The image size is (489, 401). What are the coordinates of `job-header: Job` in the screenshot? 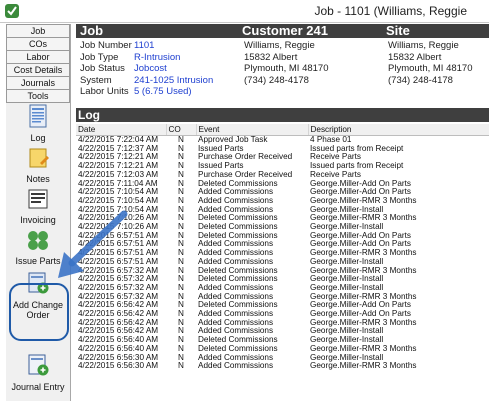 It's located at (92, 30).